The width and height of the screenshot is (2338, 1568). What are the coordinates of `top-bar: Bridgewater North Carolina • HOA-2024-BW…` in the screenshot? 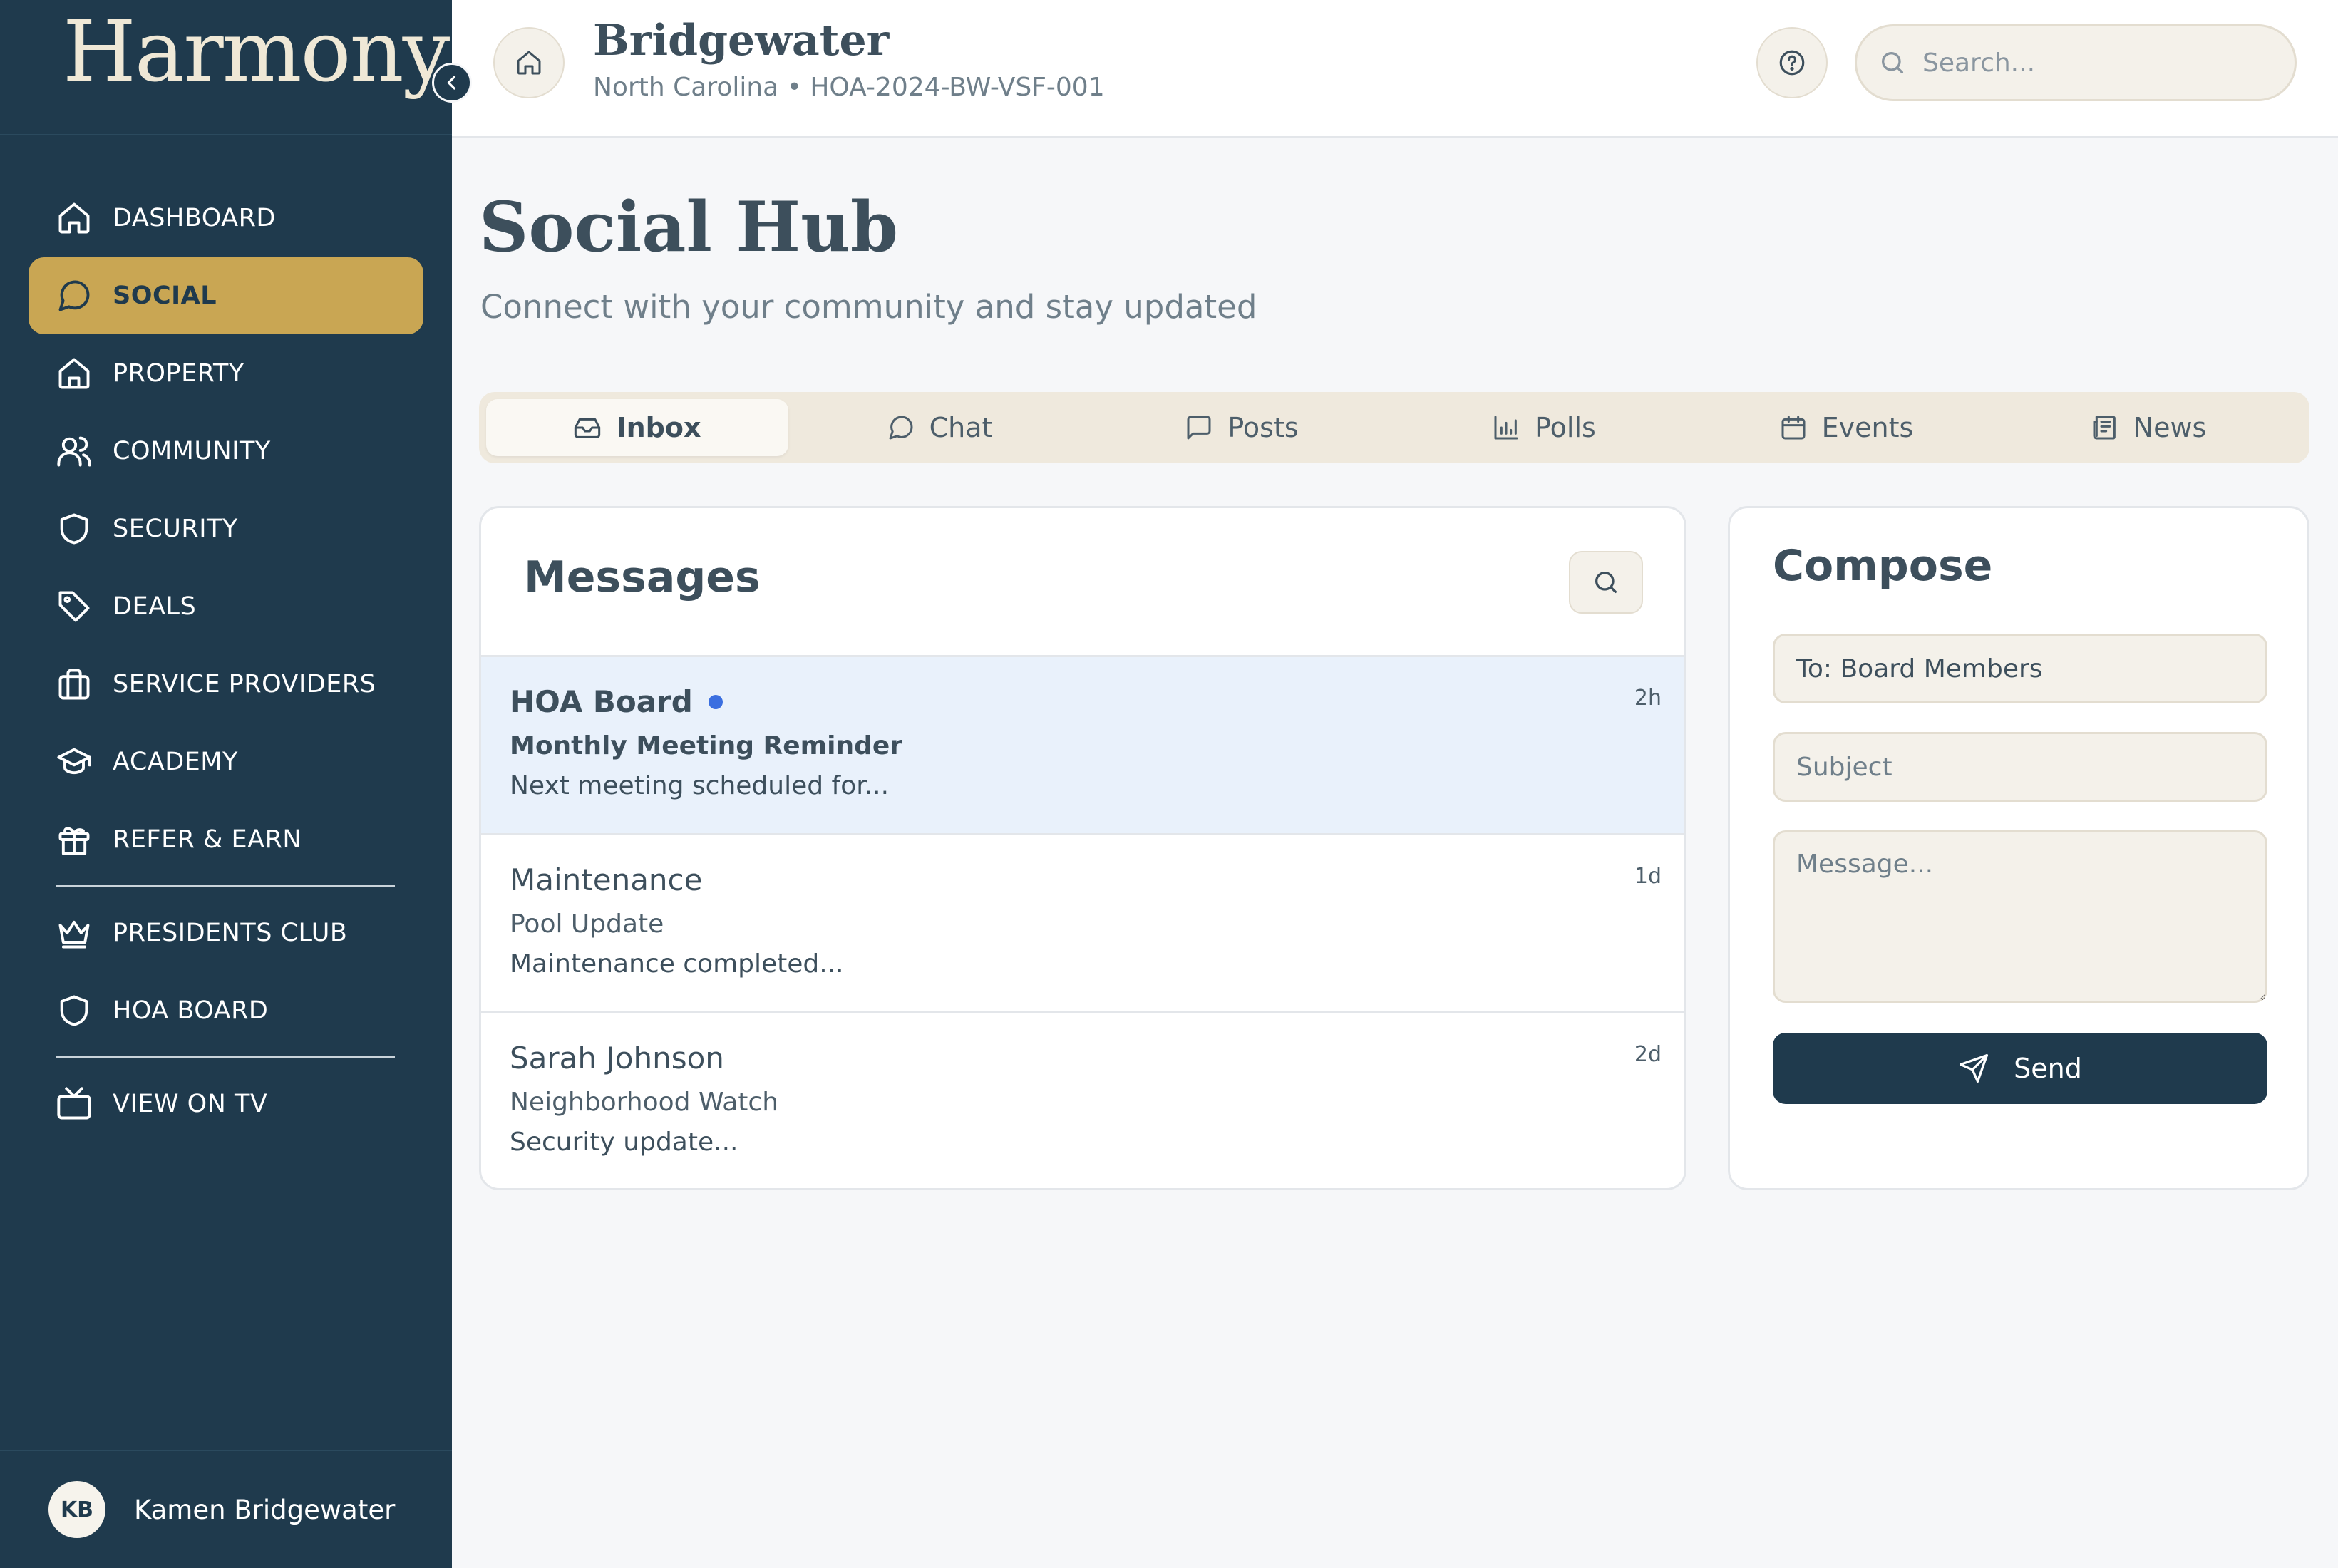 It's located at (1395, 69).